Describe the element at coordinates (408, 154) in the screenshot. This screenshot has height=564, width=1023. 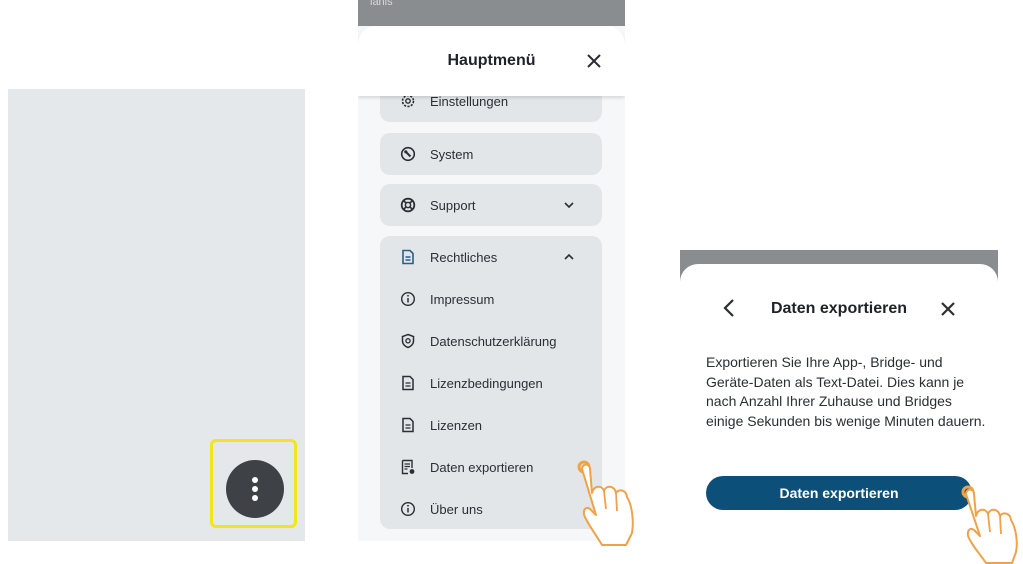
I see `wrench-icon` at that location.